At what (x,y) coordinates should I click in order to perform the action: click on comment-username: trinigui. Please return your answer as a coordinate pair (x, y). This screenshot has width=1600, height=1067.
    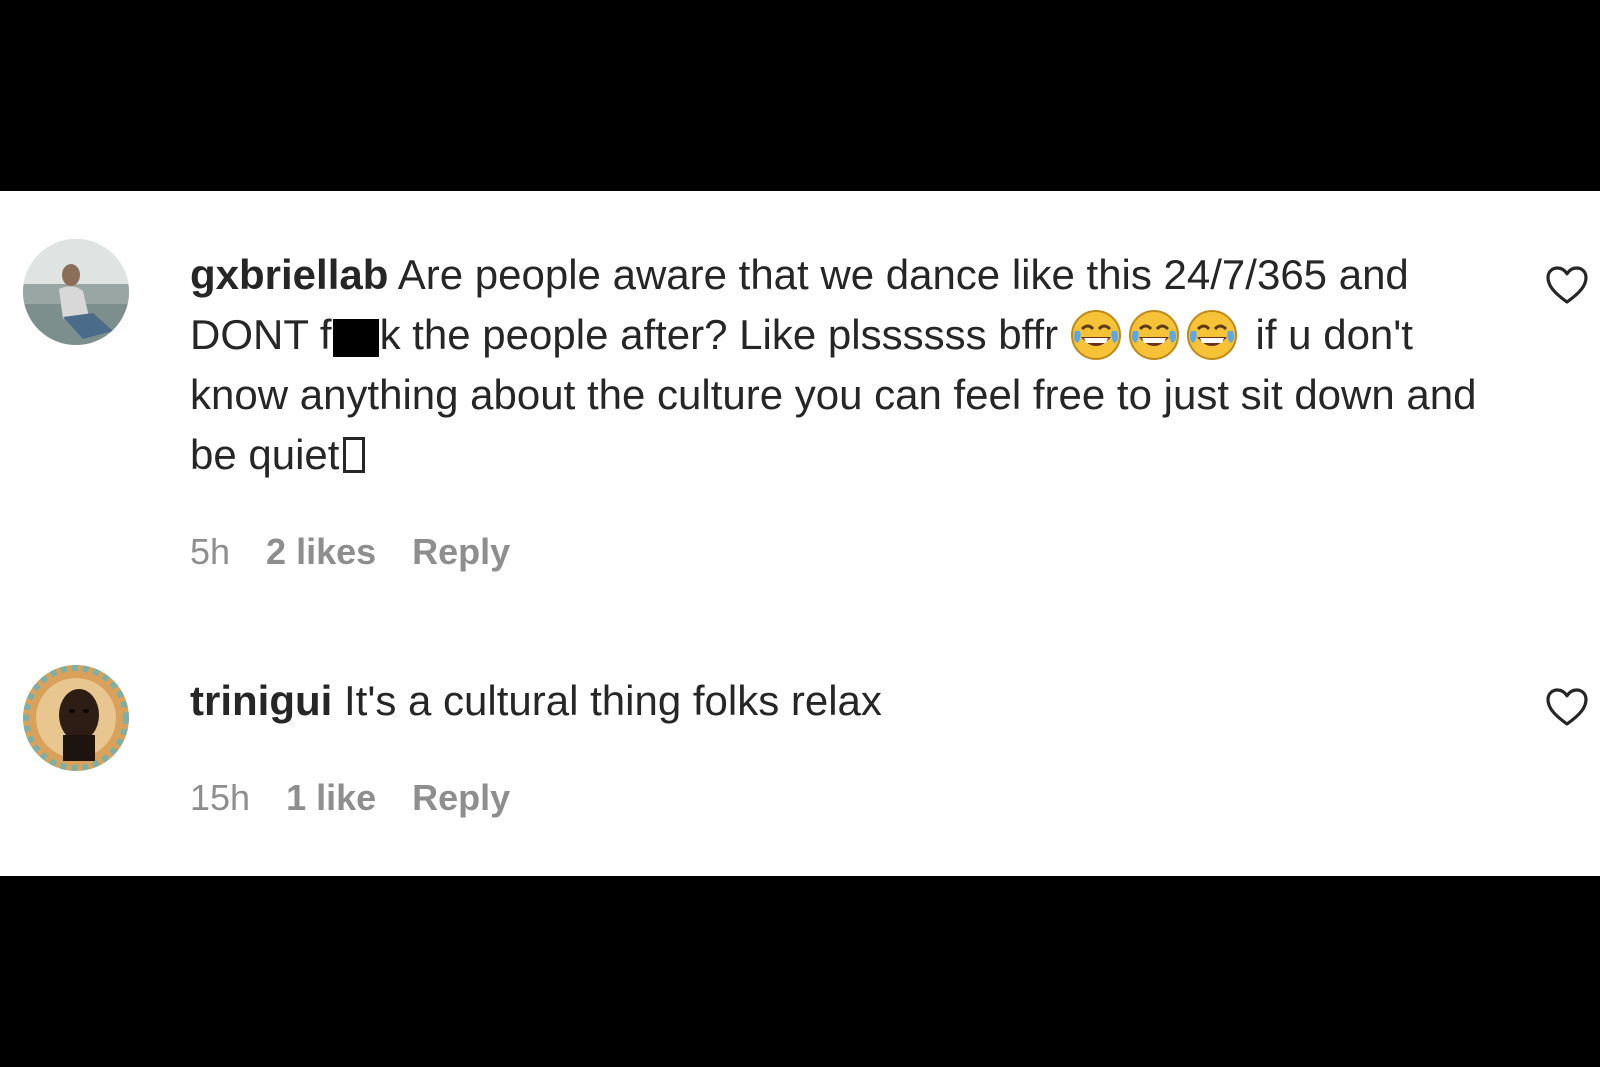
    Looking at the image, I should click on (261, 700).